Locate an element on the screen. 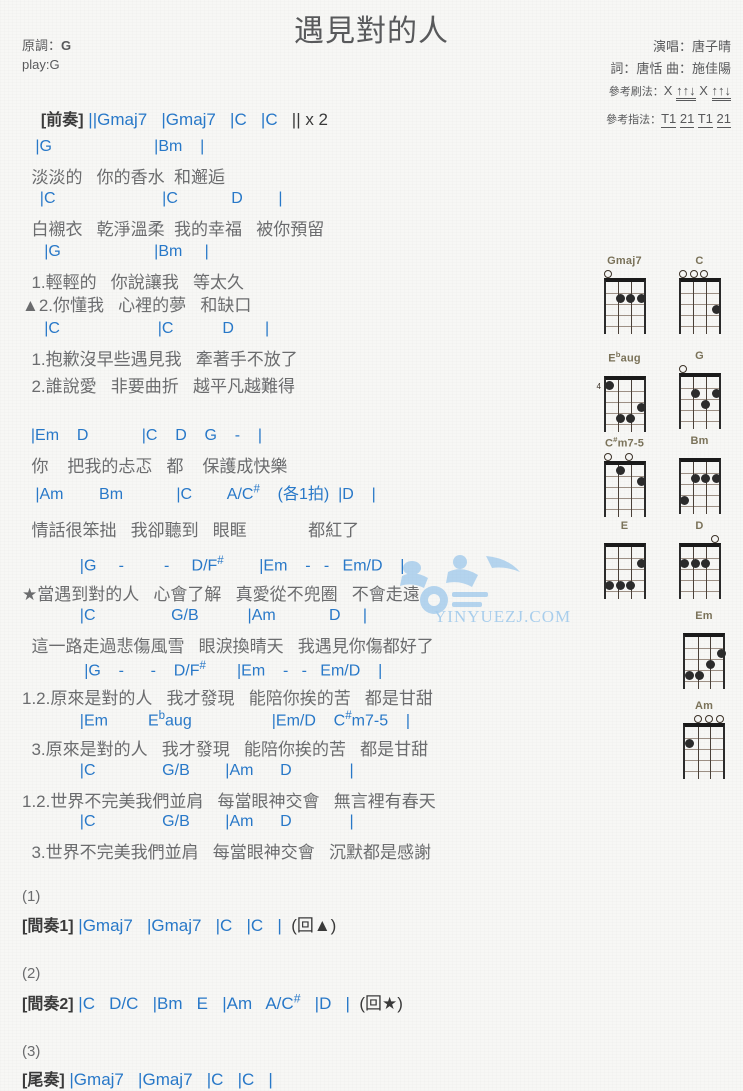  strum-pattern: X ↑↑↓ X ↑↑↓ is located at coordinates (697, 92).